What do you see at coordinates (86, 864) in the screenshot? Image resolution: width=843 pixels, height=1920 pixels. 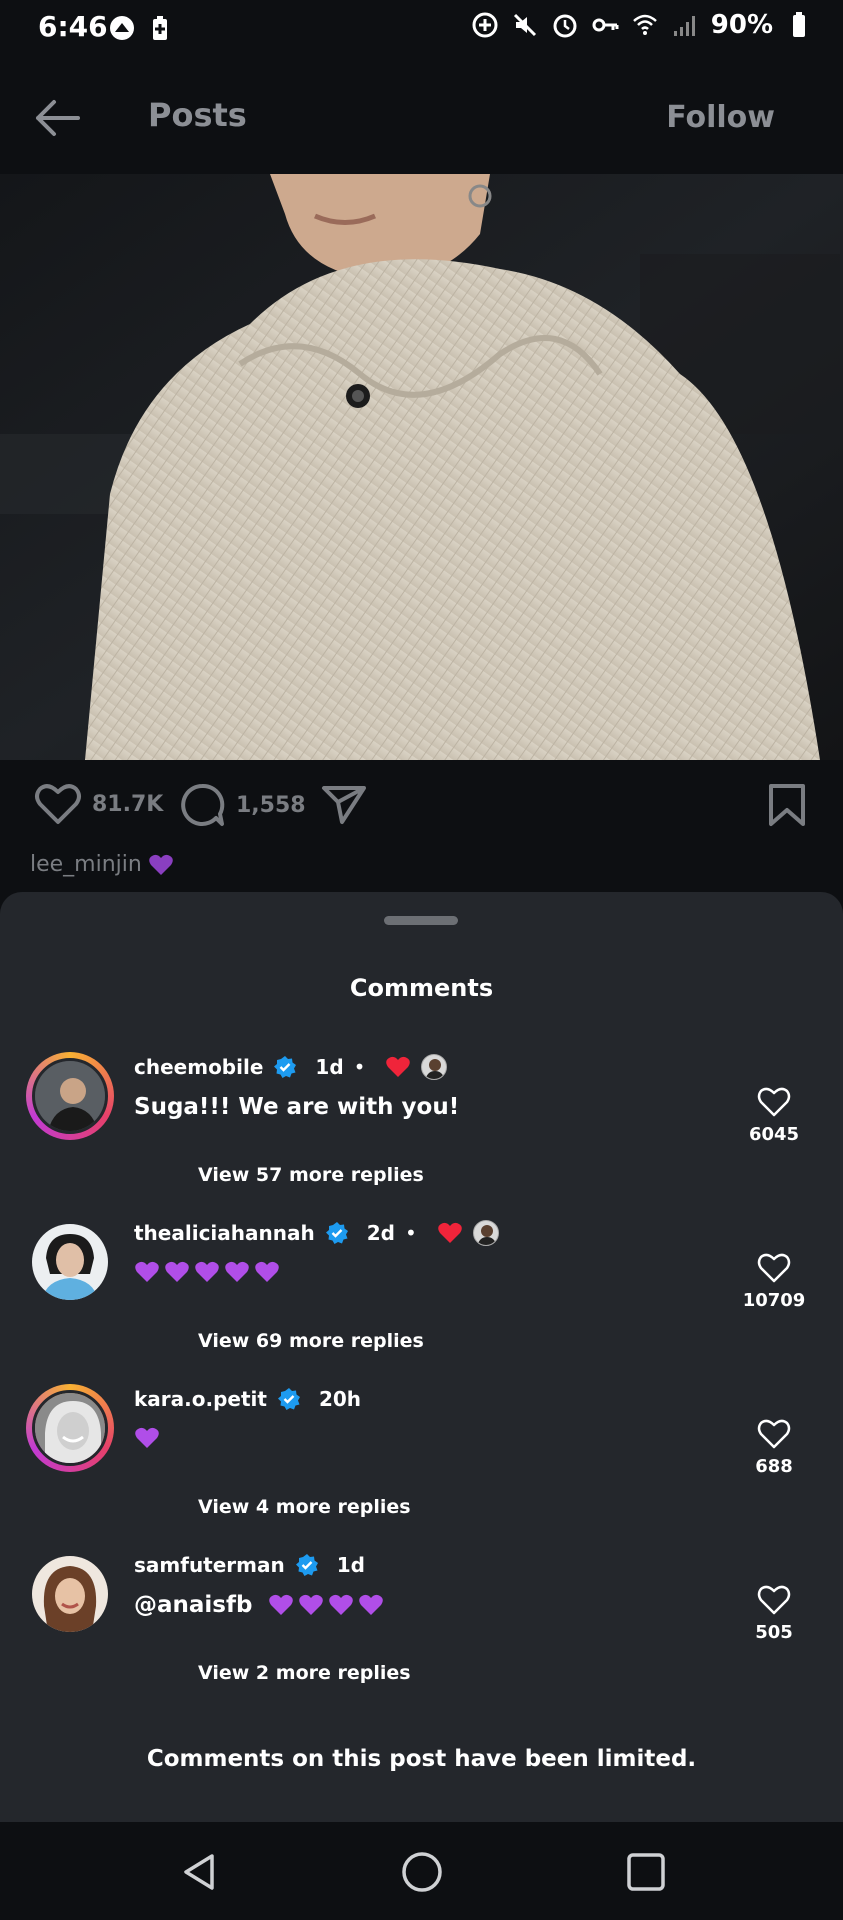 I see `caption-username: lee_minjin` at bounding box center [86, 864].